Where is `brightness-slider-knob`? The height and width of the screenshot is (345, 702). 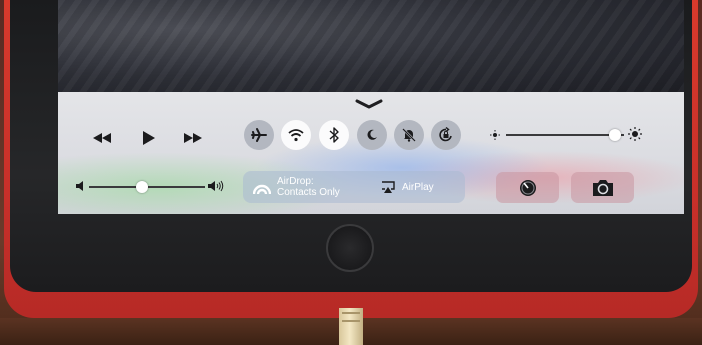
brightness-slider-knob is located at coordinates (615, 135).